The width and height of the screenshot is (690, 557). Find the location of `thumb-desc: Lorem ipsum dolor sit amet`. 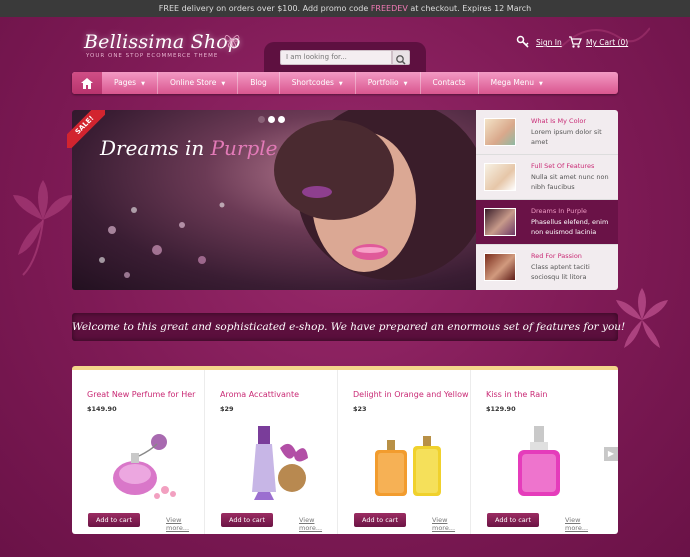

thumb-desc: Lorem ipsum dolor sit amet is located at coordinates (566, 137).